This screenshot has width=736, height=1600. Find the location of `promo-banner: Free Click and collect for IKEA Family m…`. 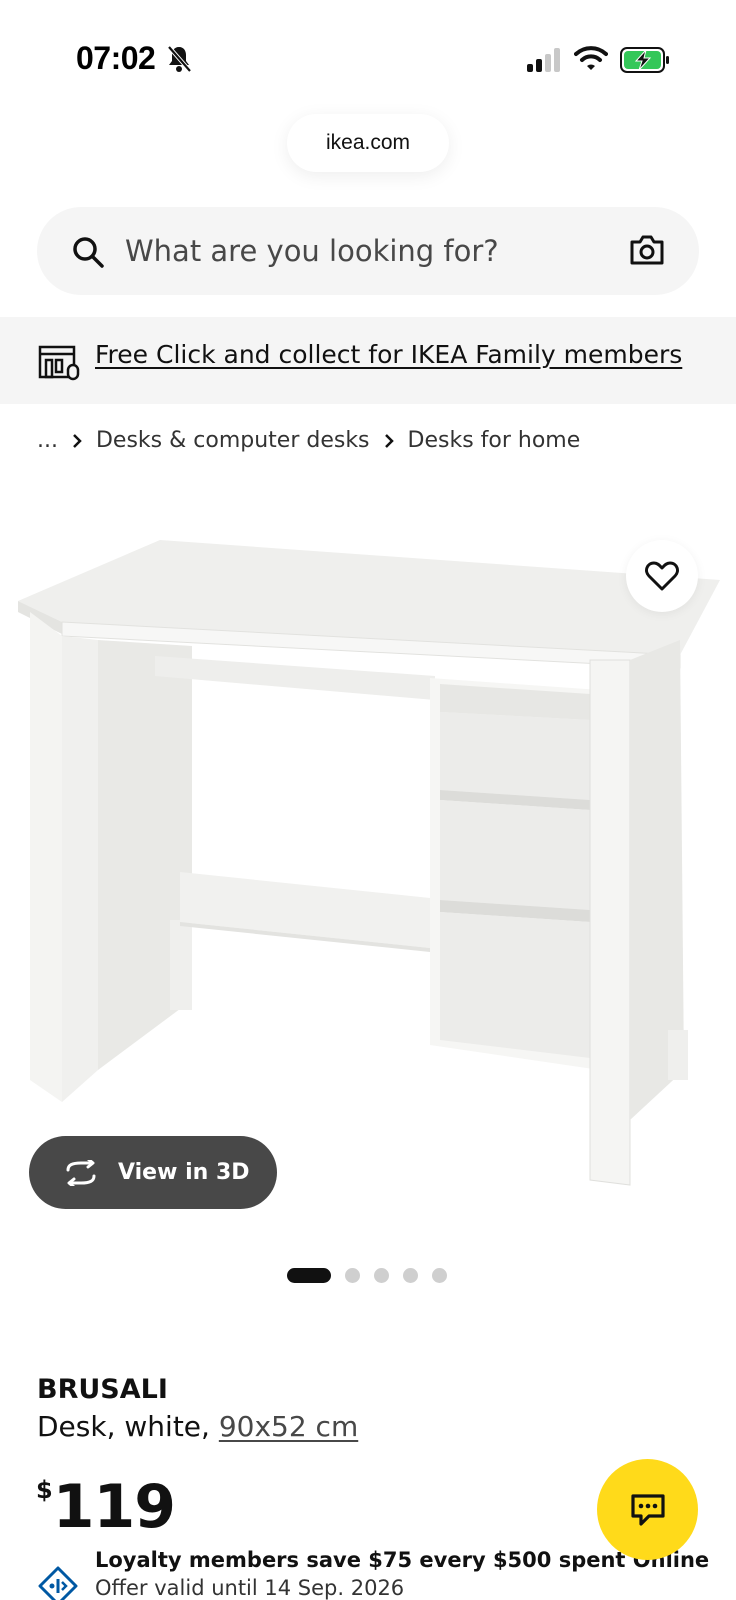

promo-banner: Free Click and collect for IKEA Family m… is located at coordinates (368, 360).